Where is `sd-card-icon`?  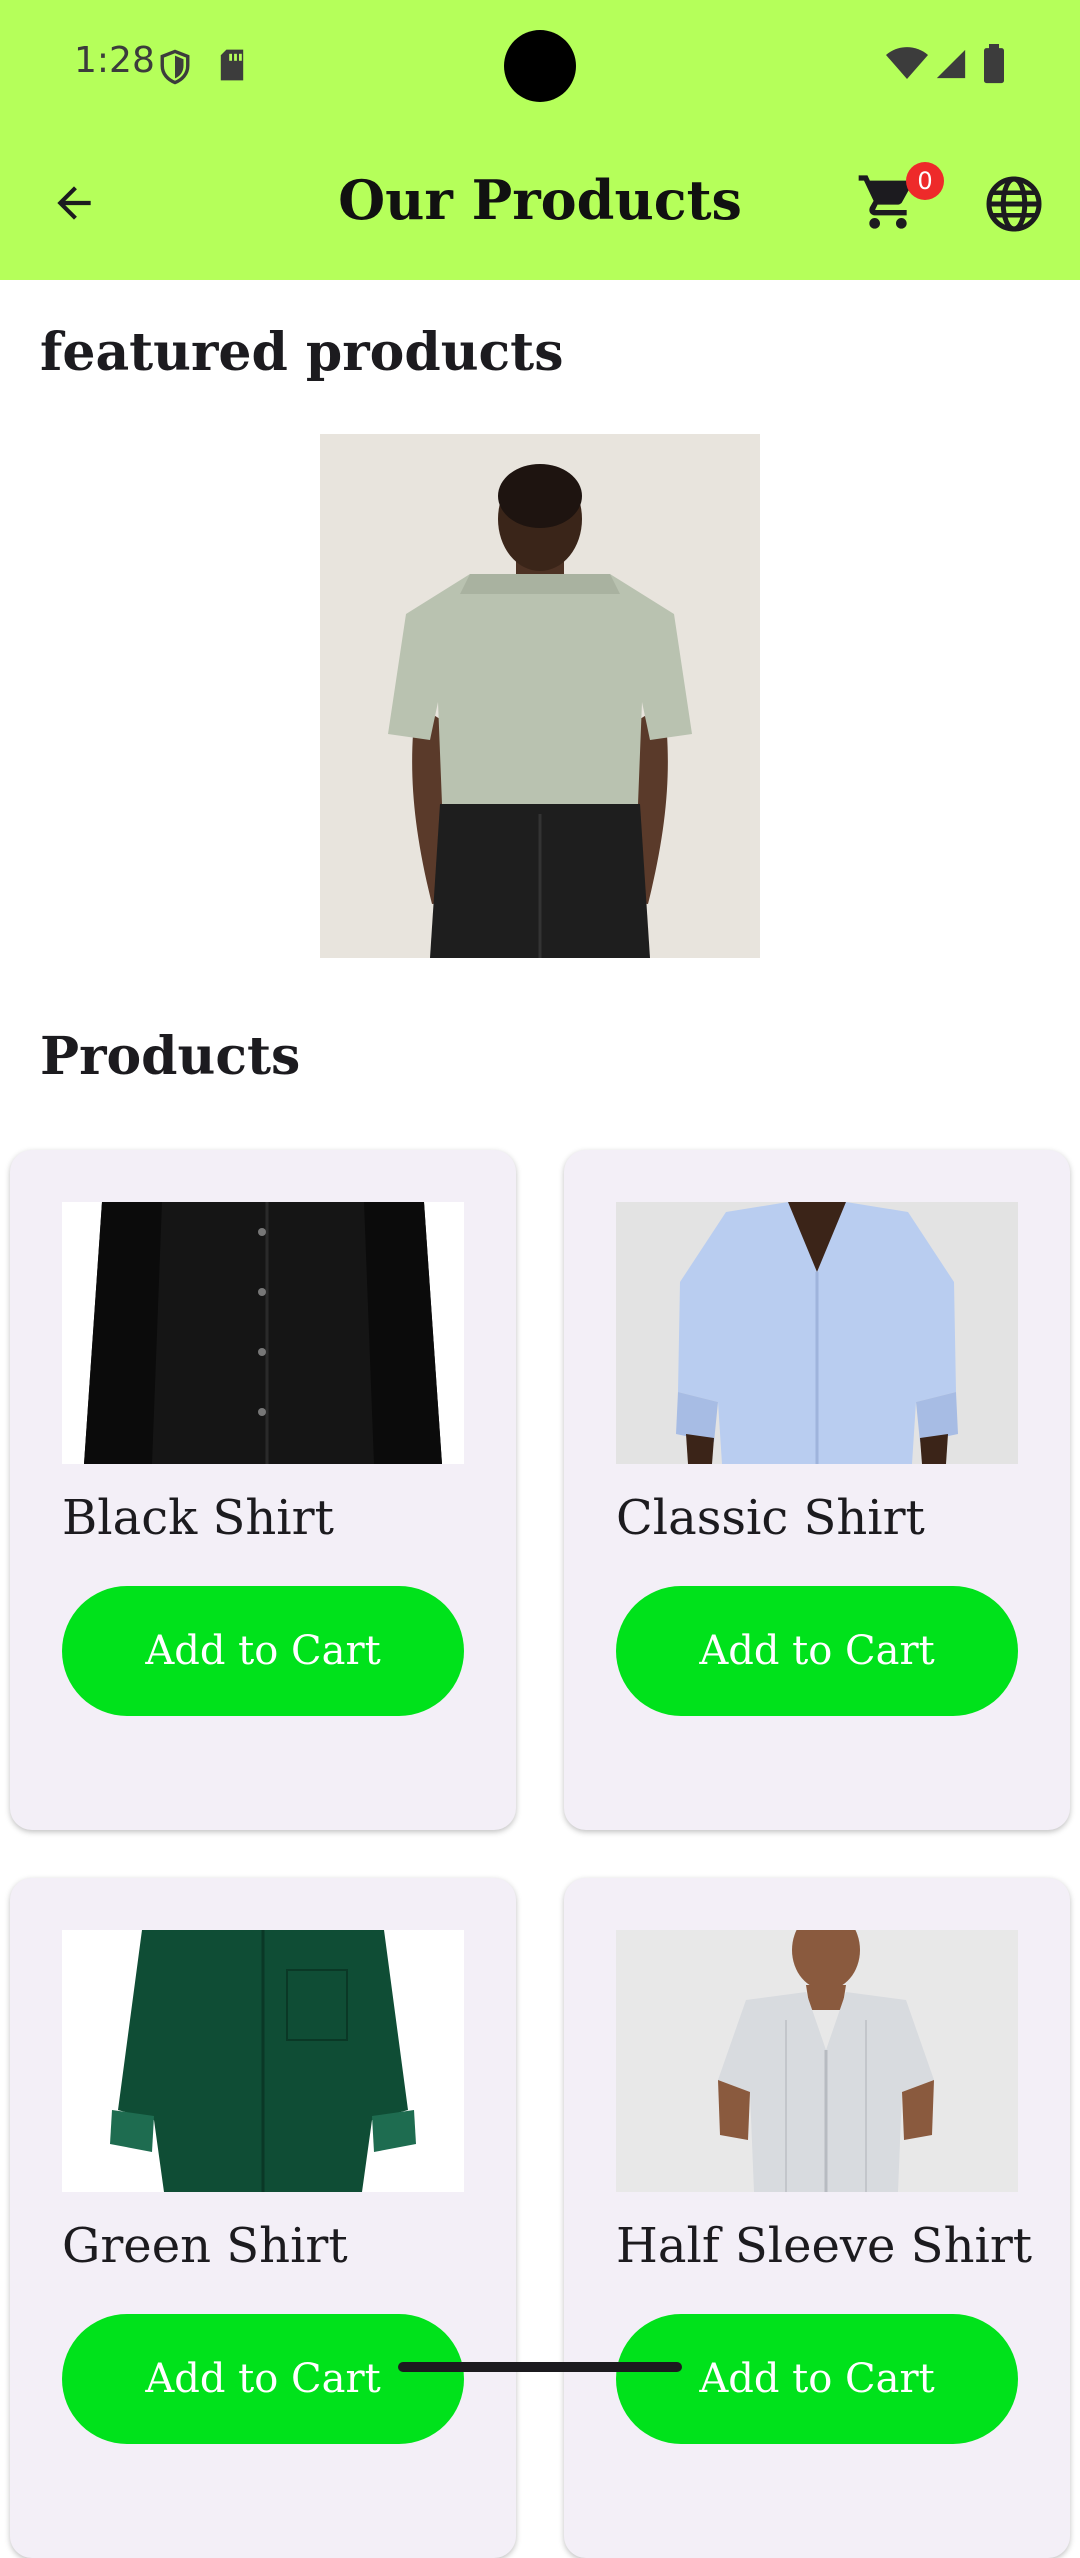
sd-card-icon is located at coordinates (232, 67).